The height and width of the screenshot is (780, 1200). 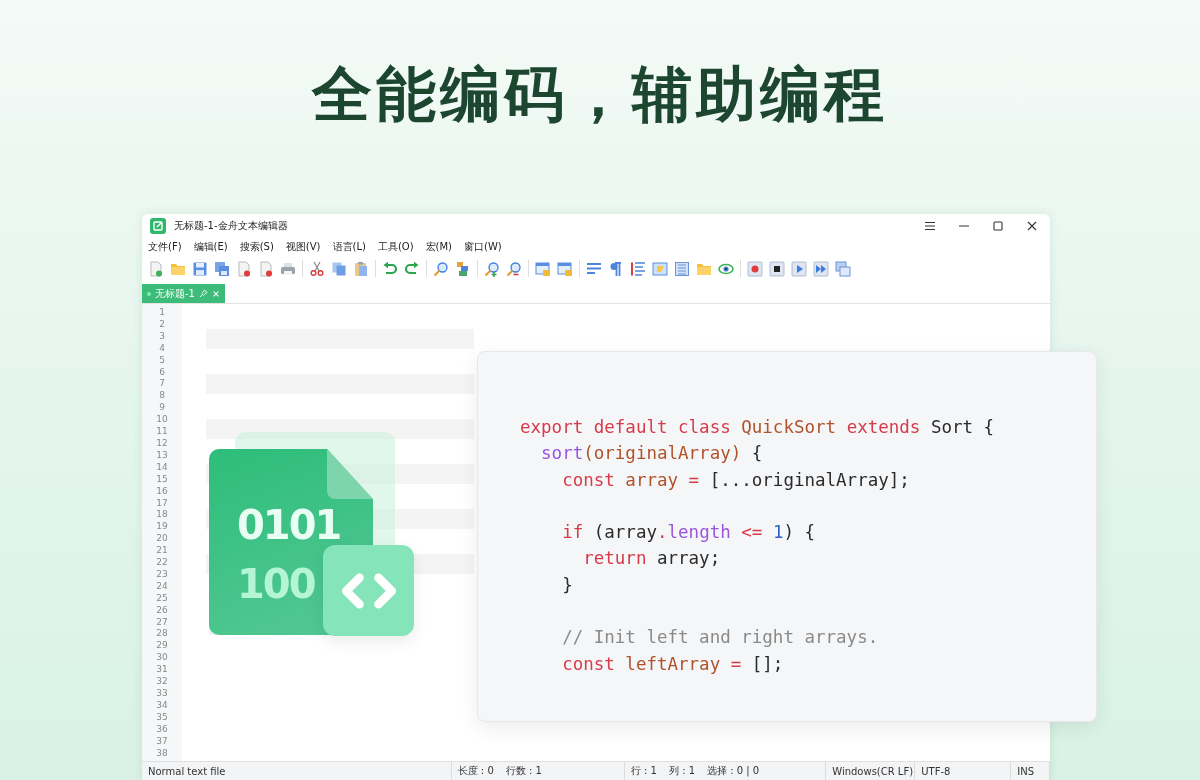 What do you see at coordinates (162, 372) in the screenshot?
I see `line-number: 6` at bounding box center [162, 372].